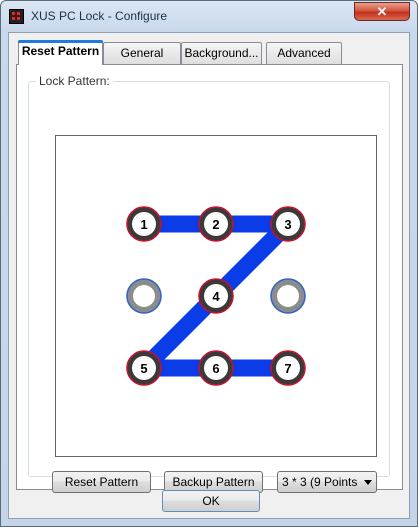 This screenshot has width=418, height=527. Describe the element at coordinates (320, 482) in the screenshot. I see `grid-size-value: 3 * 3 (9 Points` at that location.